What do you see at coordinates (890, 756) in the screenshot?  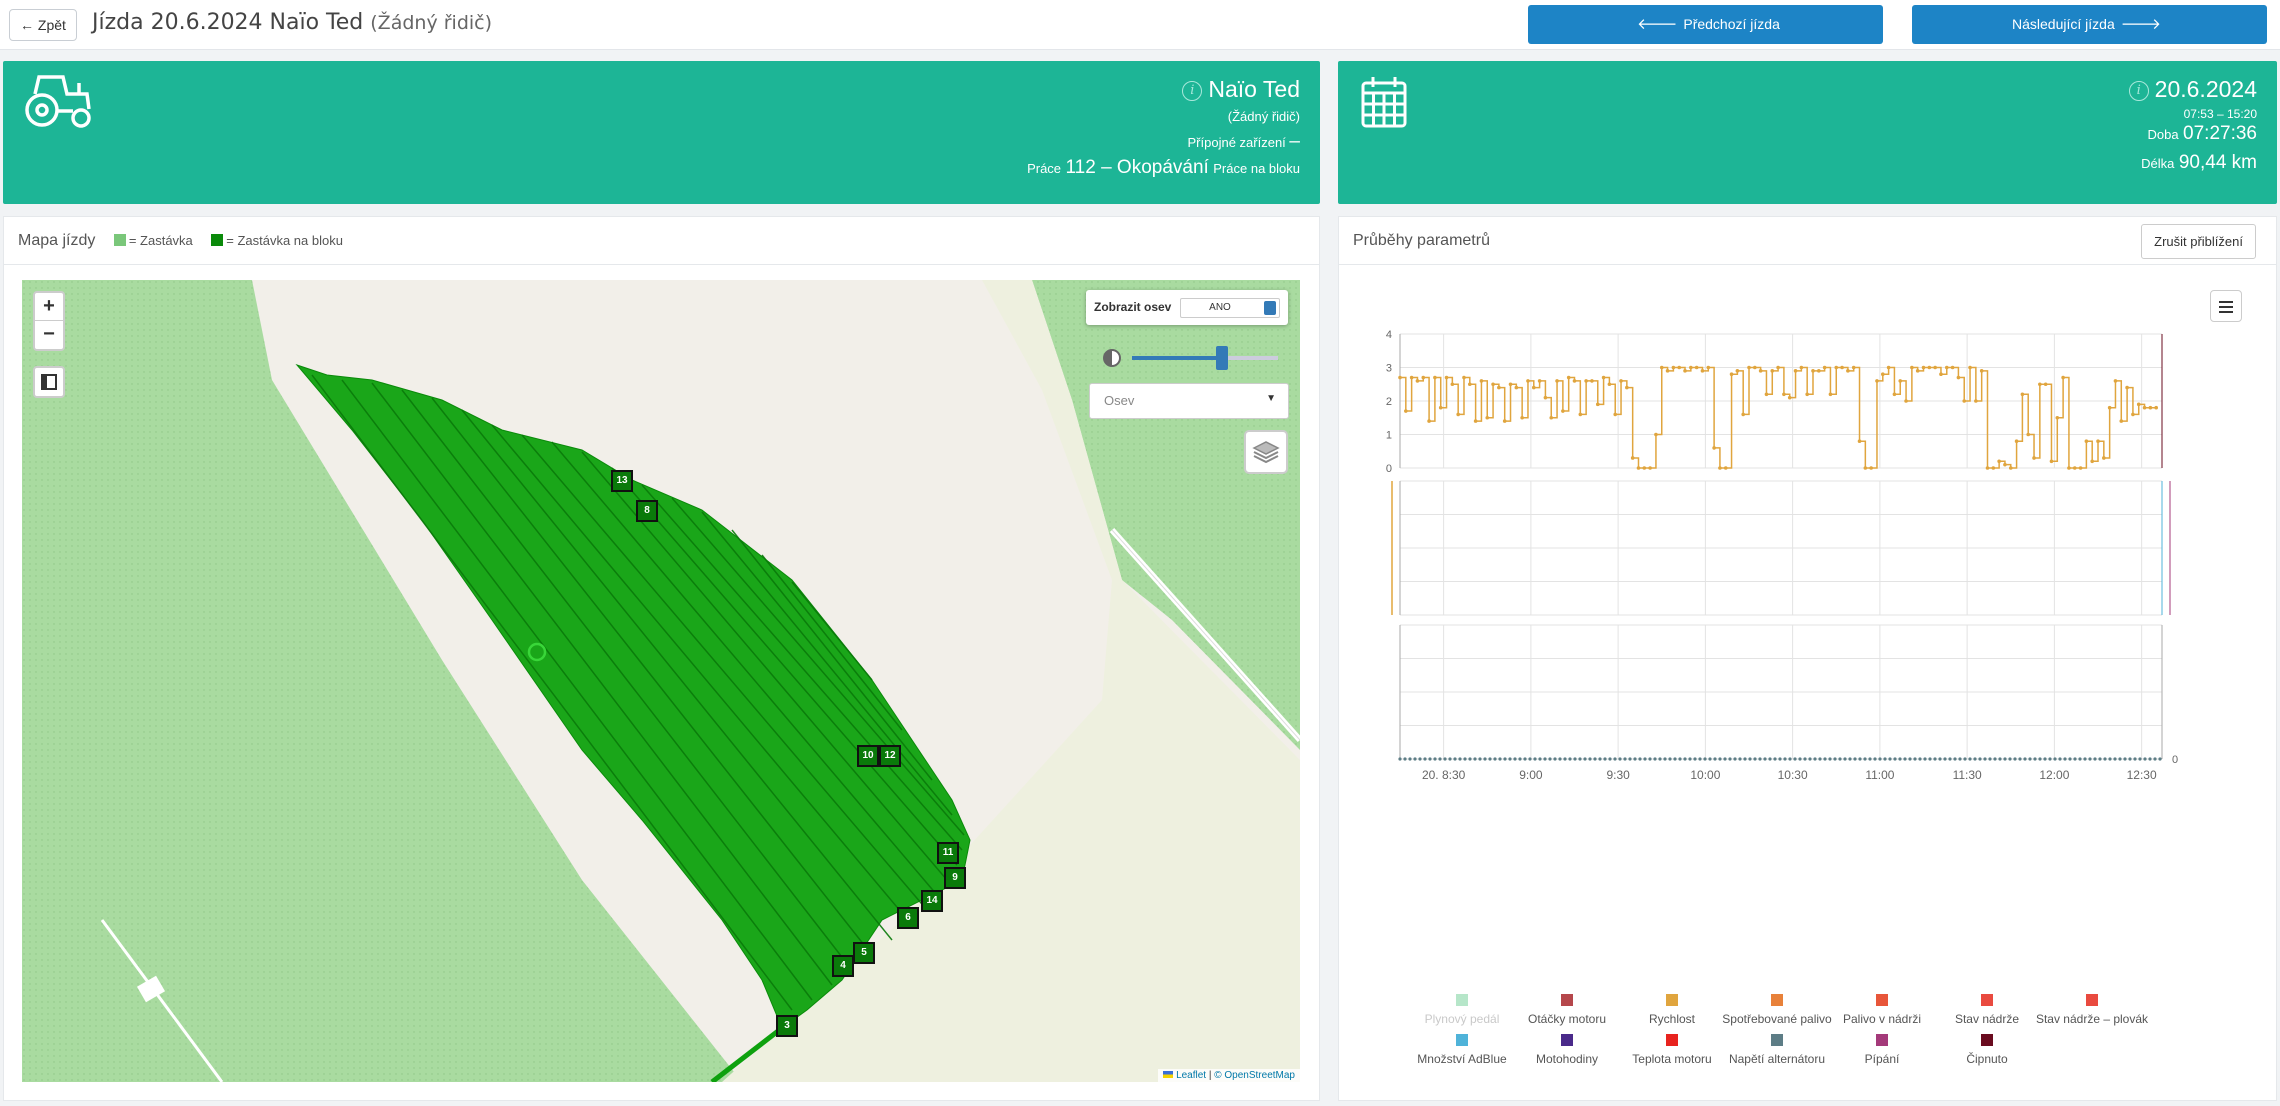 I see `stop-marker: 12` at bounding box center [890, 756].